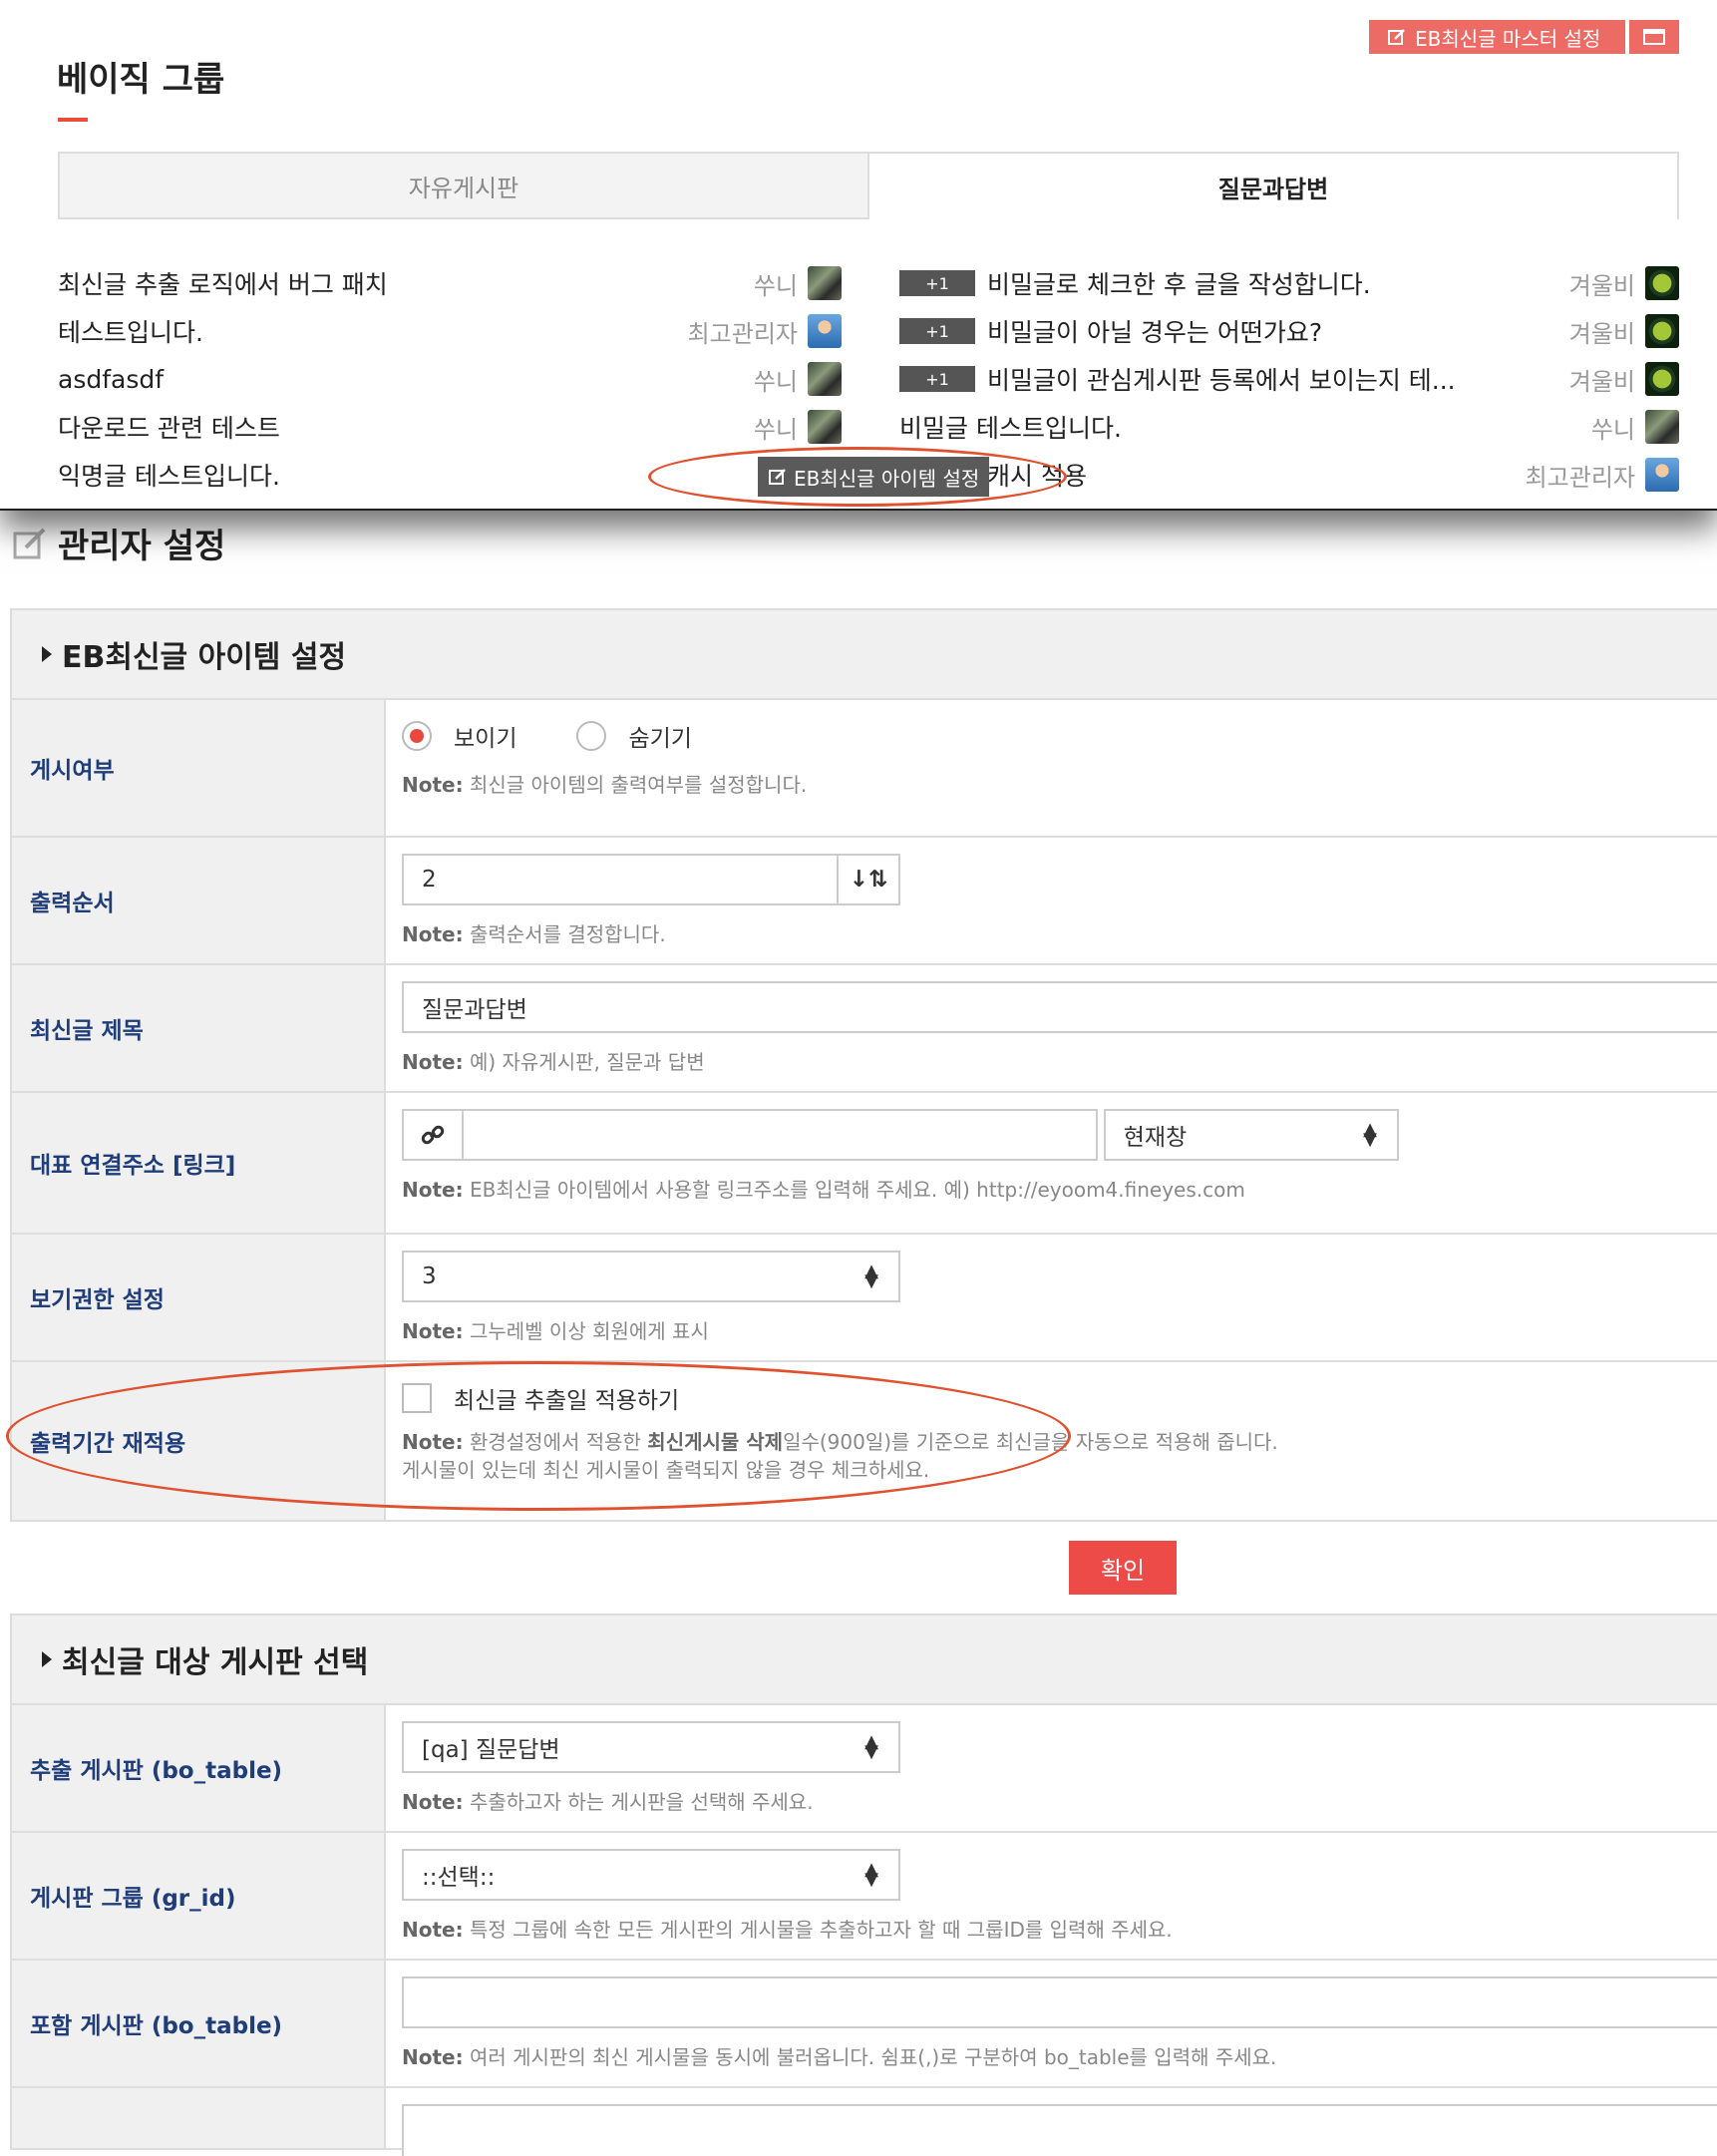  I want to click on display-row: 게시여부 보이기 숨기기 Note: 최신글 아이템의 출력여부를 설정합니다., so click(864, 769).